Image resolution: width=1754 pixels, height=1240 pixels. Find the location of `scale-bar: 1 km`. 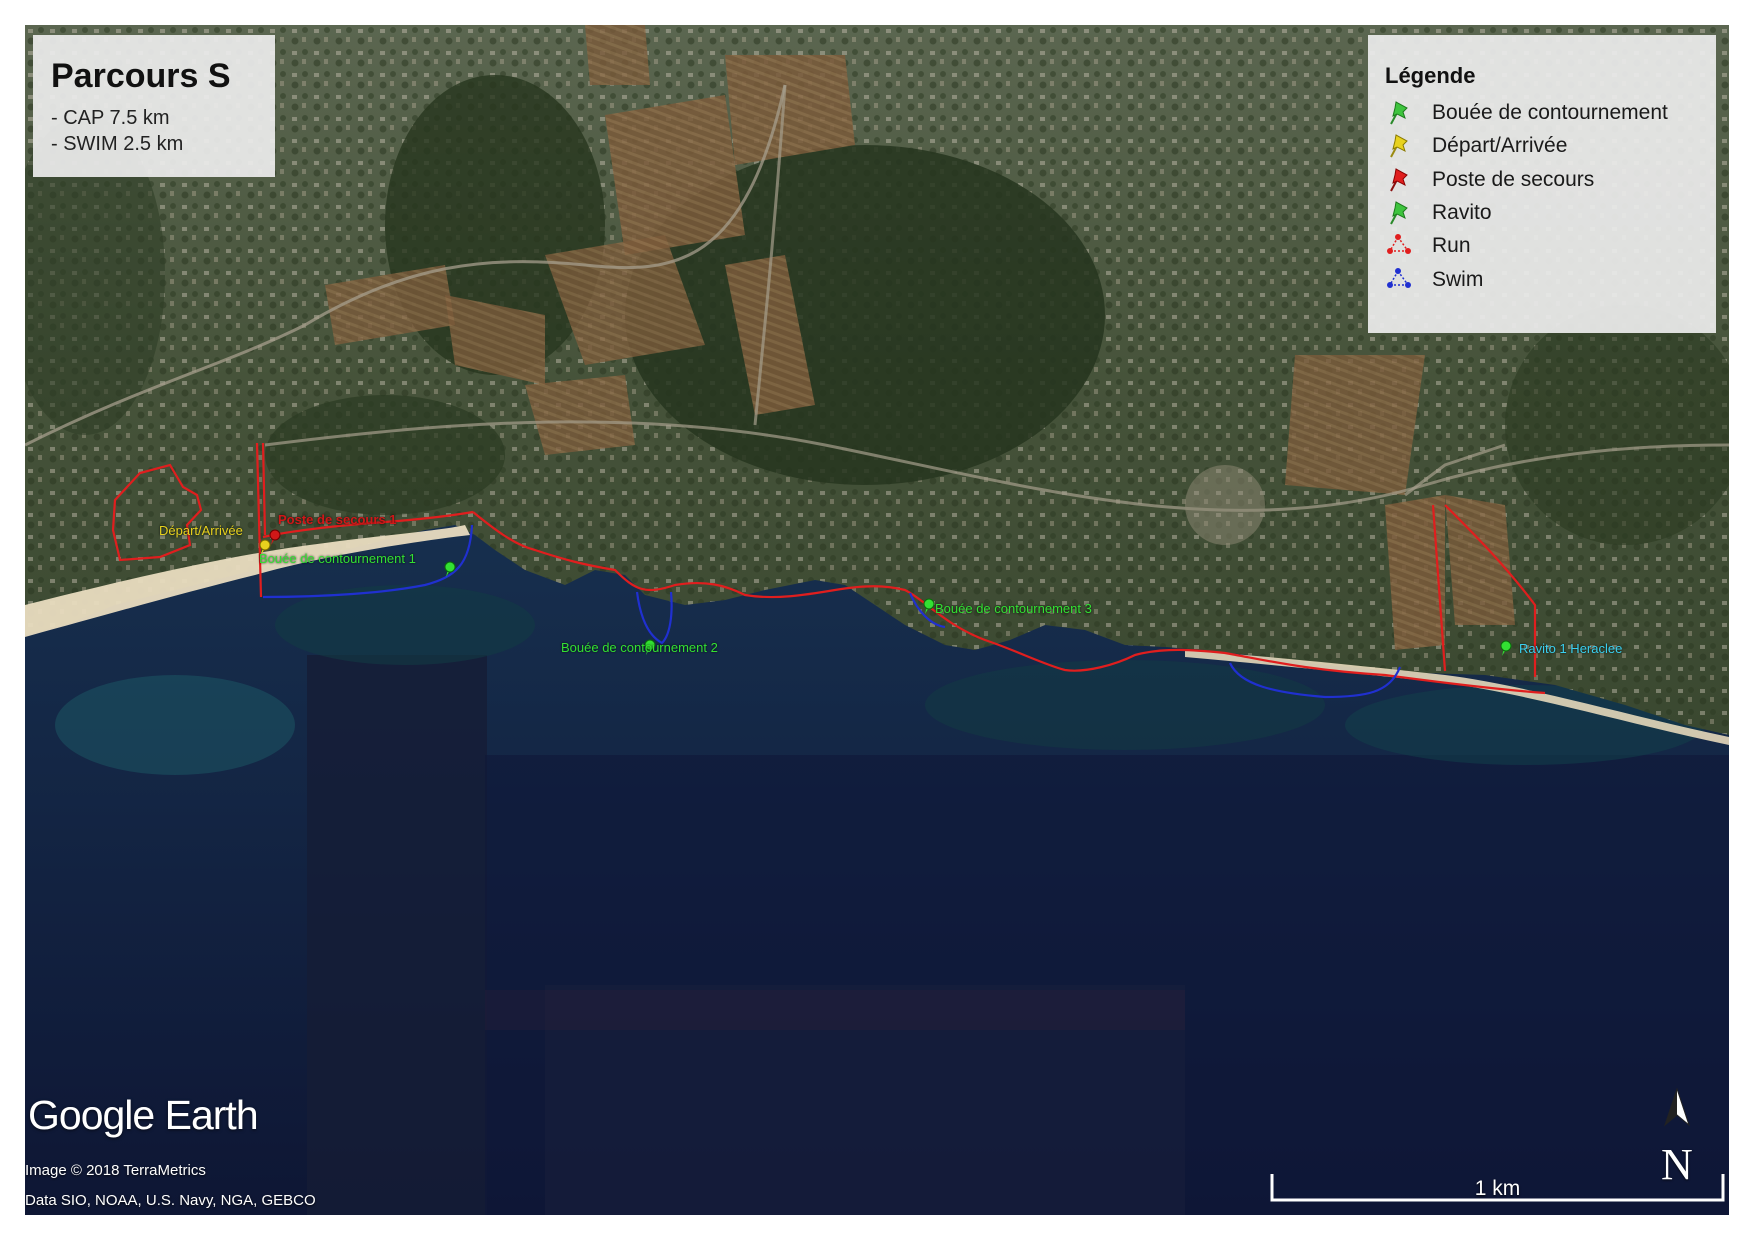

scale-bar: 1 km is located at coordinates (1497, 1187).